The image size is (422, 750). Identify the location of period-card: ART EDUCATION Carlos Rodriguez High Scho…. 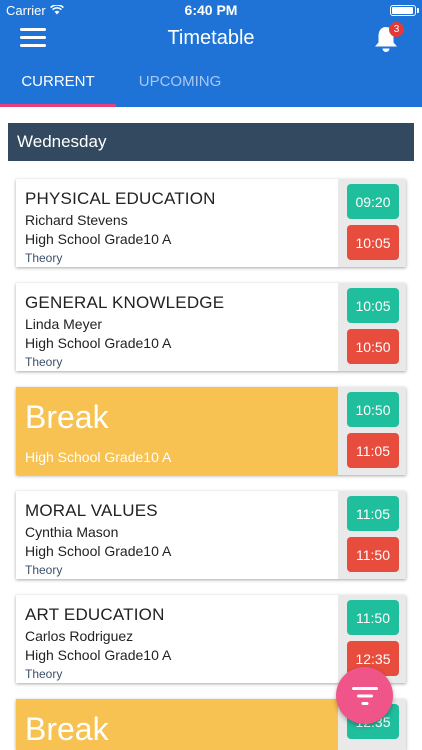
(211, 639).